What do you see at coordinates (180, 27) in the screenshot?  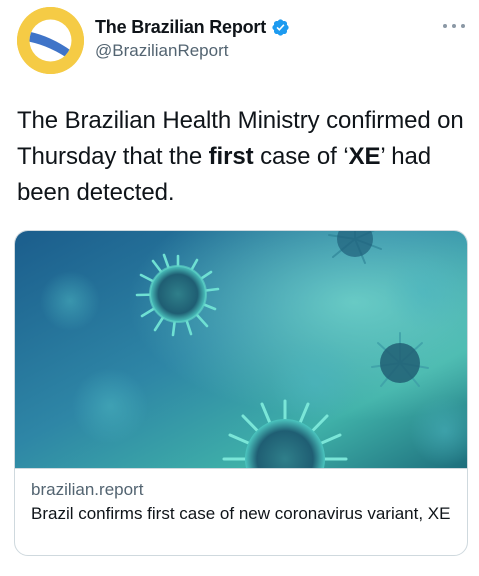 I see `display-name: The Brazilian Report` at bounding box center [180, 27].